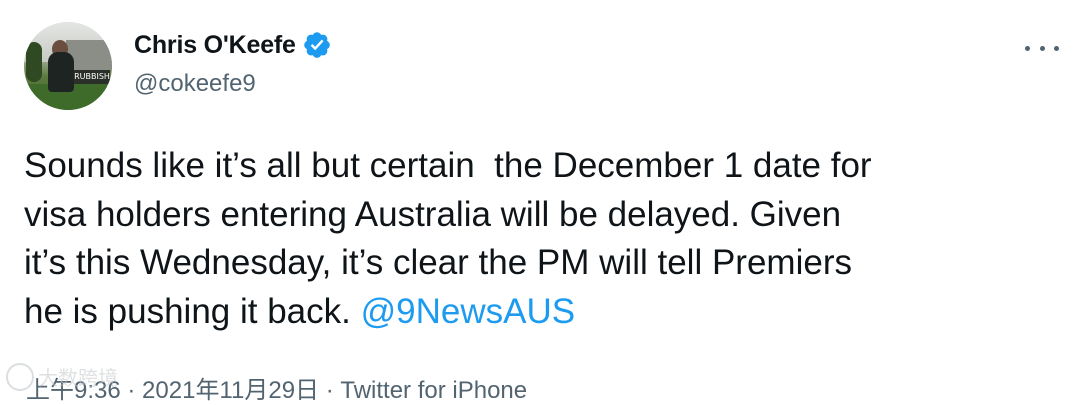 The height and width of the screenshot is (405, 1080). I want to click on watermark-text: 大数跨境, so click(78, 378).